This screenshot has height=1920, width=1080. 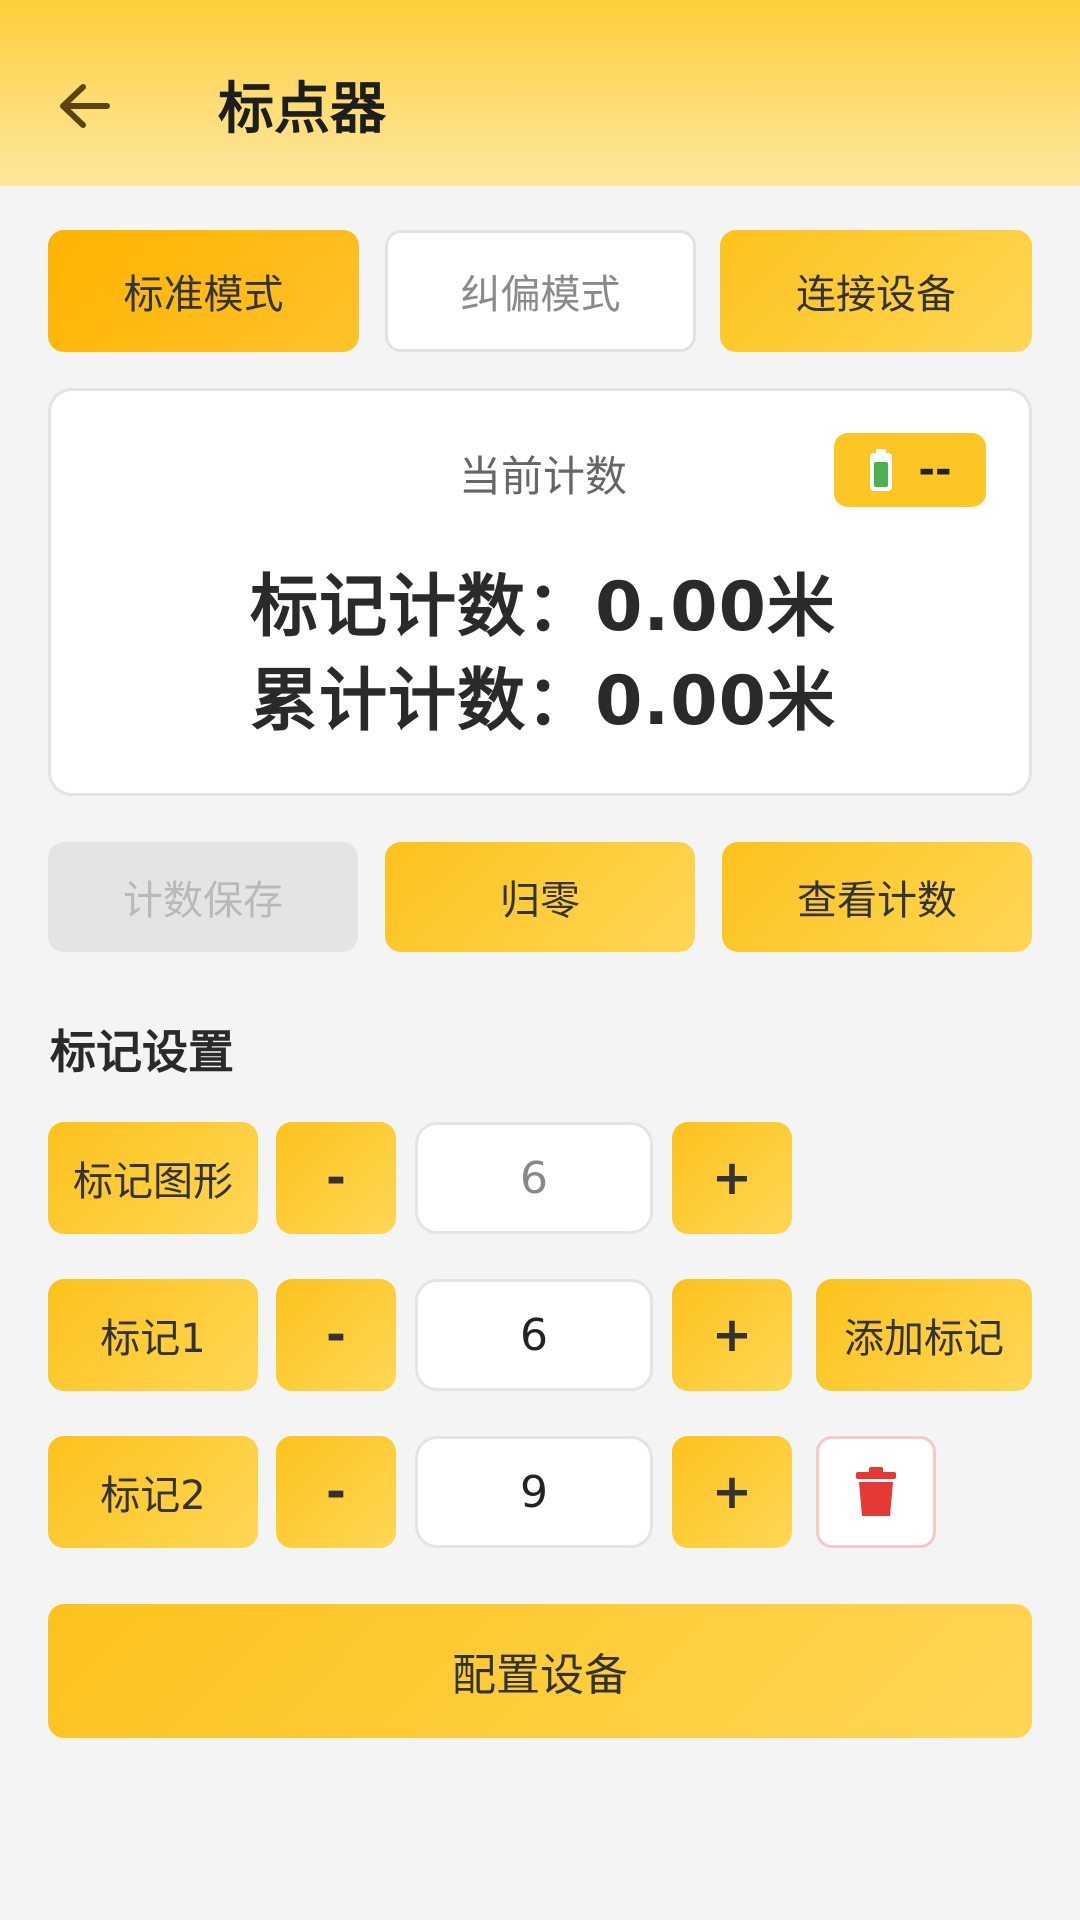 I want to click on mark-settings-title: 标记设置, so click(x=142, y=1052).